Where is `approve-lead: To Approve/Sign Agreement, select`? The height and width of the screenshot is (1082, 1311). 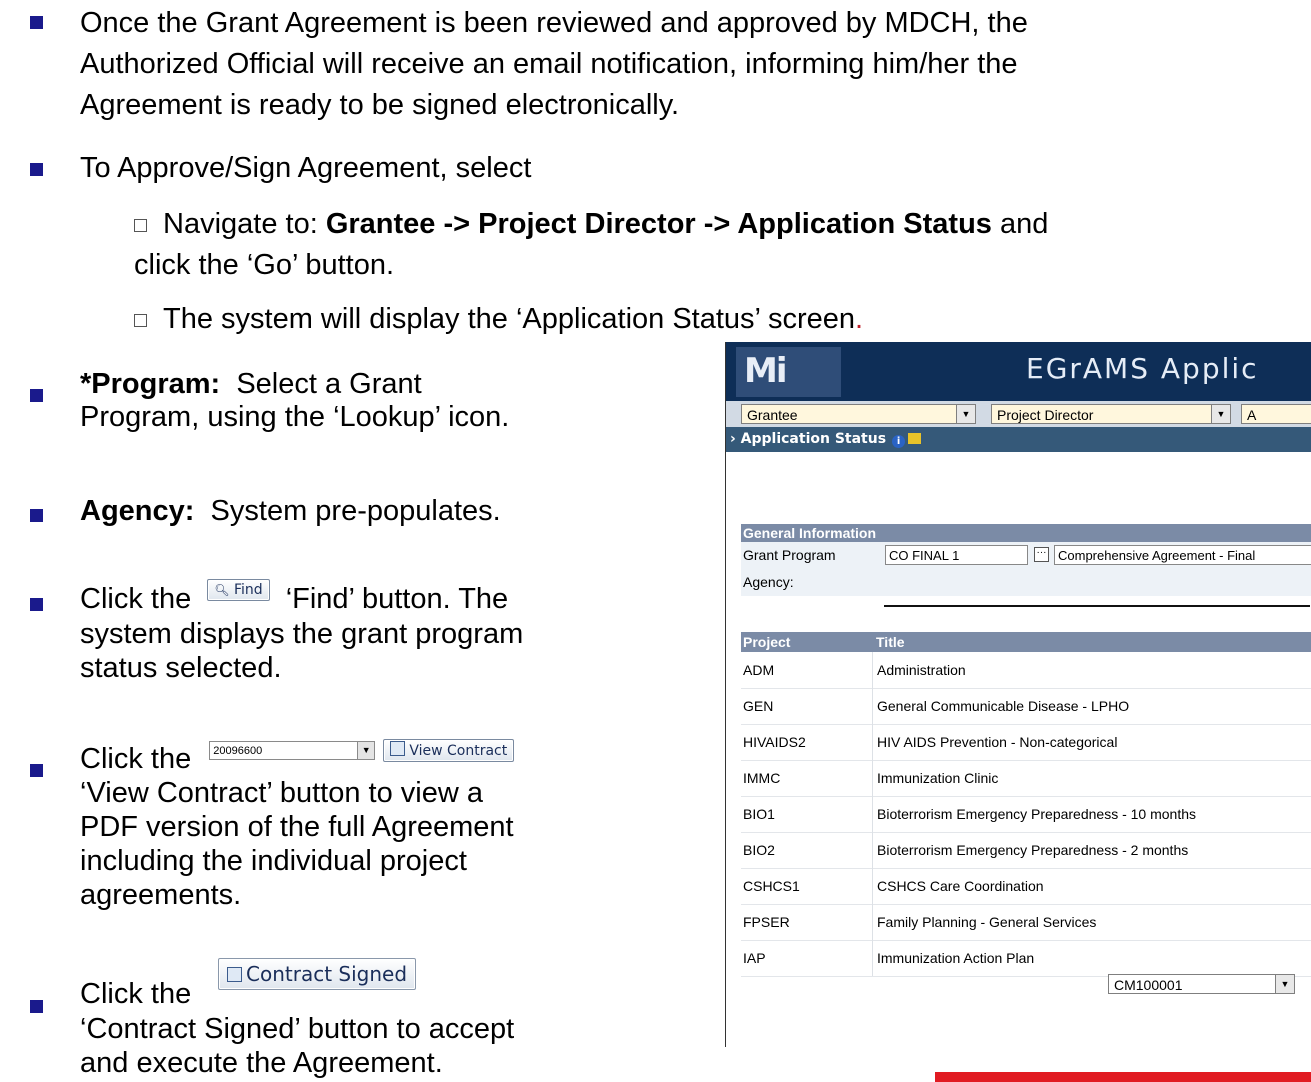
approve-lead: To Approve/Sign Agreement, select is located at coordinates (306, 168).